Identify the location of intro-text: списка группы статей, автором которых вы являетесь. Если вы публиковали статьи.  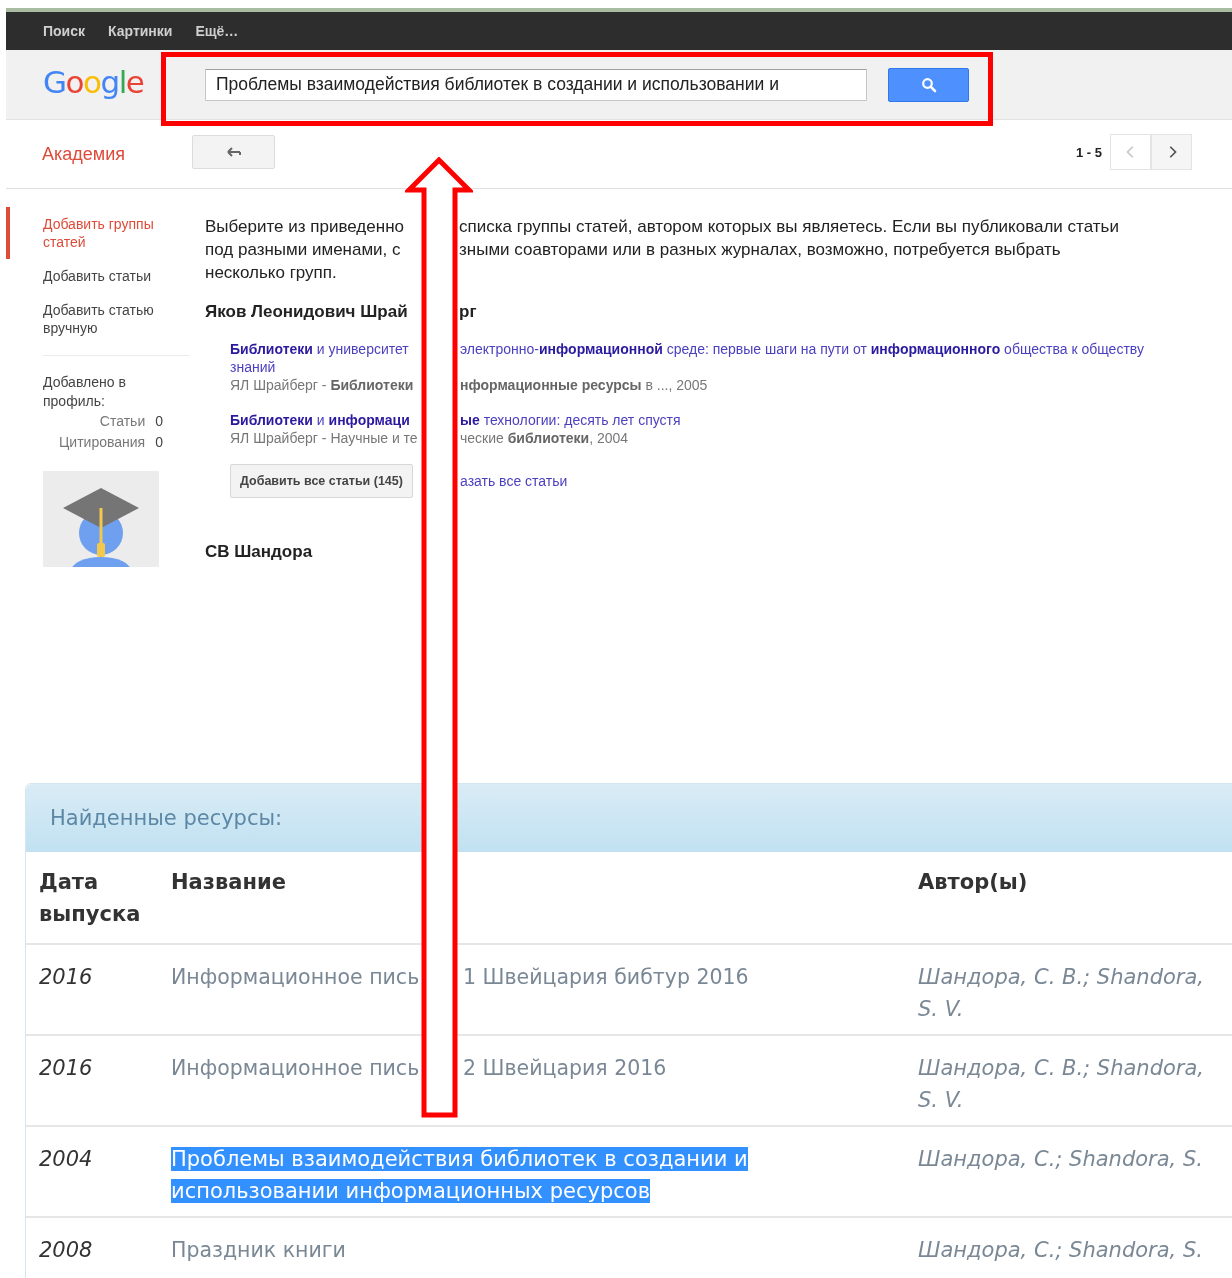
(789, 227).